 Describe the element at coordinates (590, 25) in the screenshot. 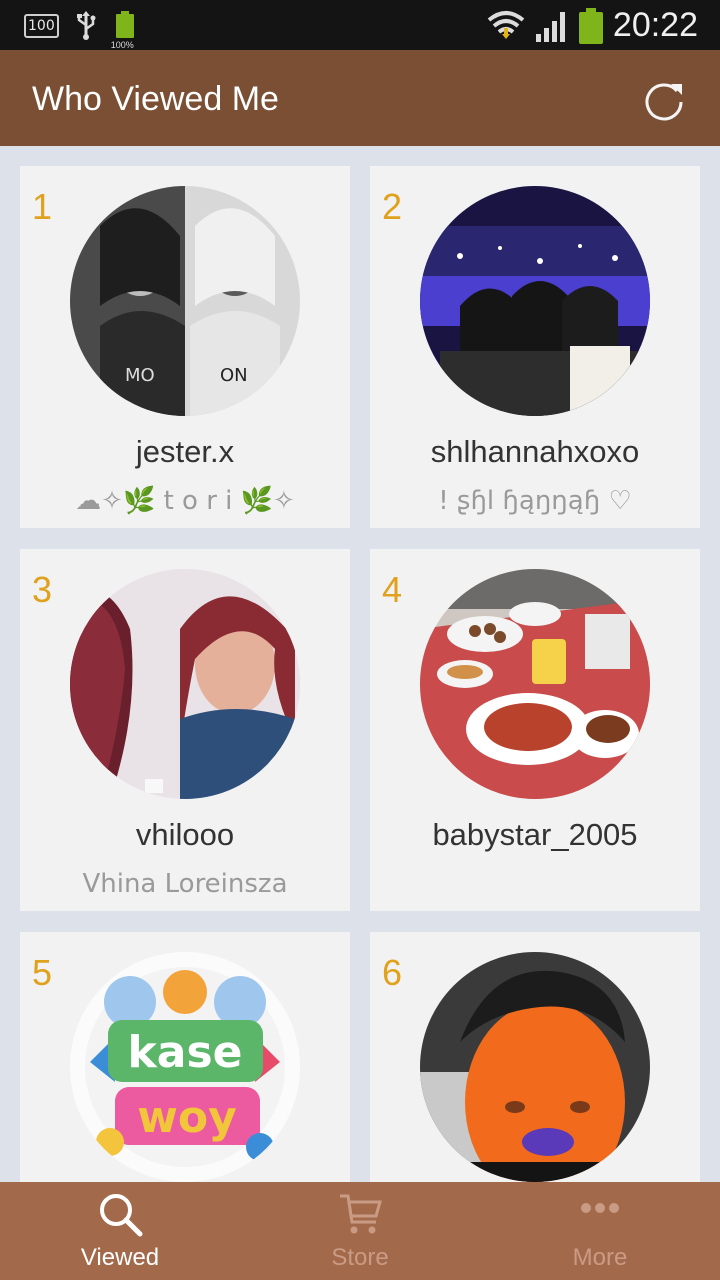

I see `battery-icon` at that location.